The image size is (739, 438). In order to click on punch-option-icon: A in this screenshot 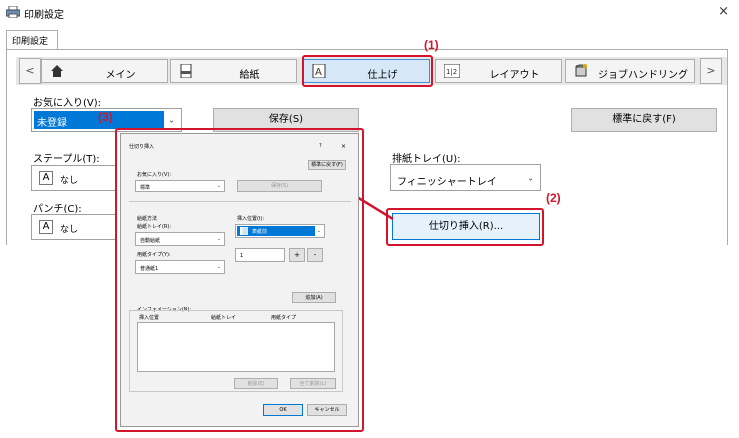, I will do `click(46, 227)`.